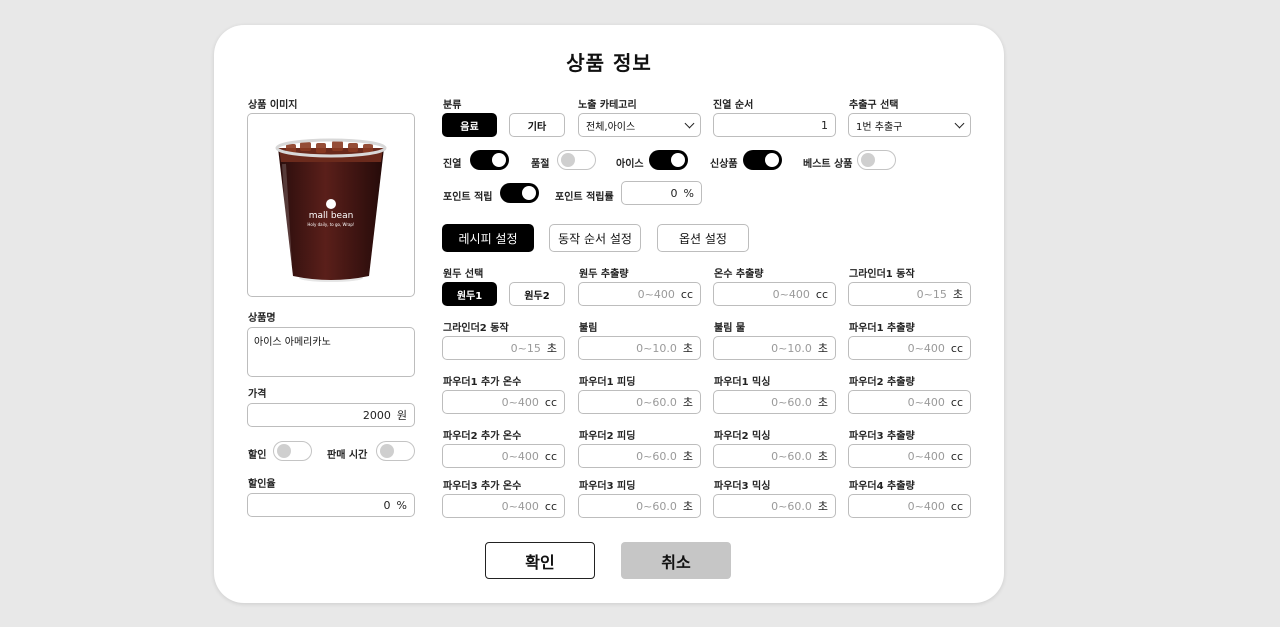 The height and width of the screenshot is (627, 1280). Describe the element at coordinates (537, 294) in the screenshot. I see `bean-option-2: 원두2` at that location.